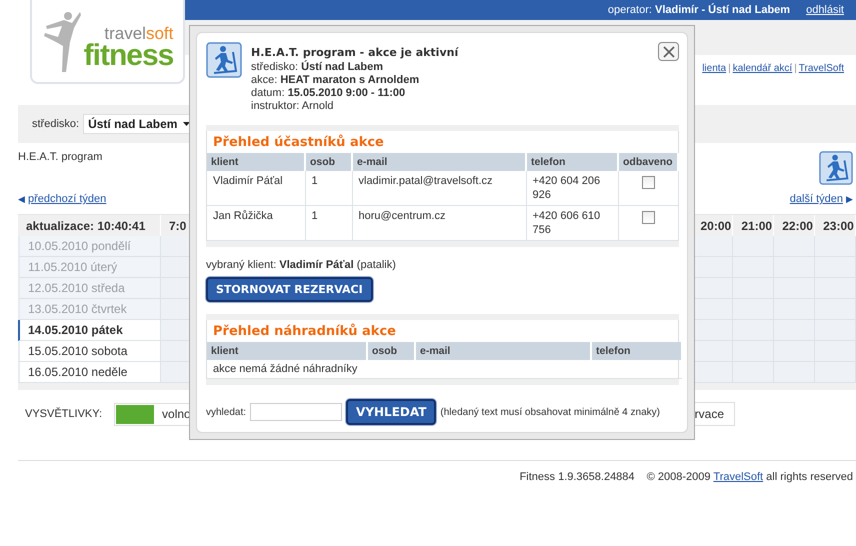 Image resolution: width=856 pixels, height=546 pixels. Describe the element at coordinates (304, 331) in the screenshot. I see `section-title: Přehled náhradníků akce` at that location.